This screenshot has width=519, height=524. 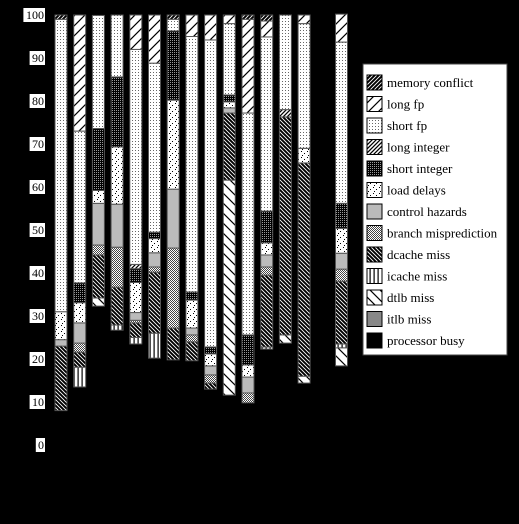 I want to click on bar-segment-long-integer, so click(x=136, y=266).